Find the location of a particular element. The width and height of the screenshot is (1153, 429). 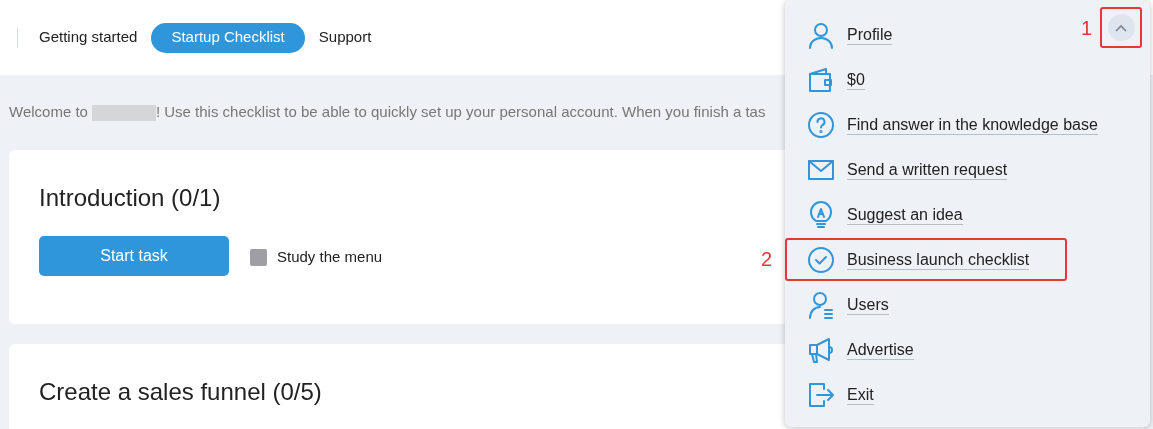

menu-link: $0 is located at coordinates (856, 79).